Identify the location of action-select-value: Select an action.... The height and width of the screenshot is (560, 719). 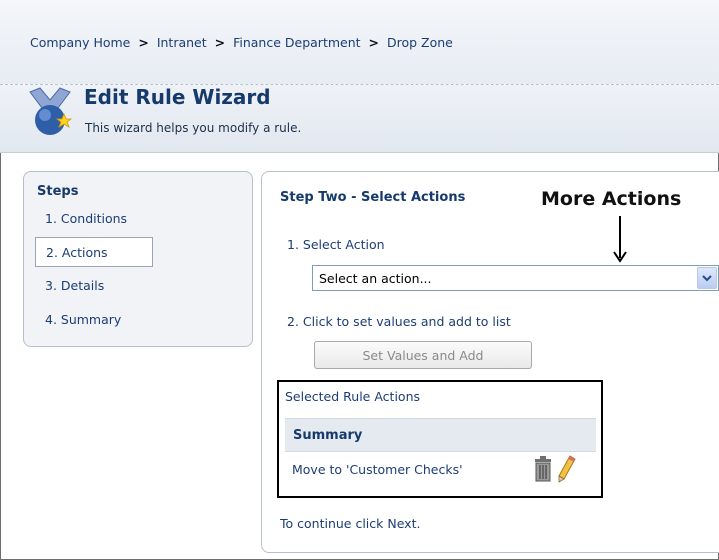
(375, 278).